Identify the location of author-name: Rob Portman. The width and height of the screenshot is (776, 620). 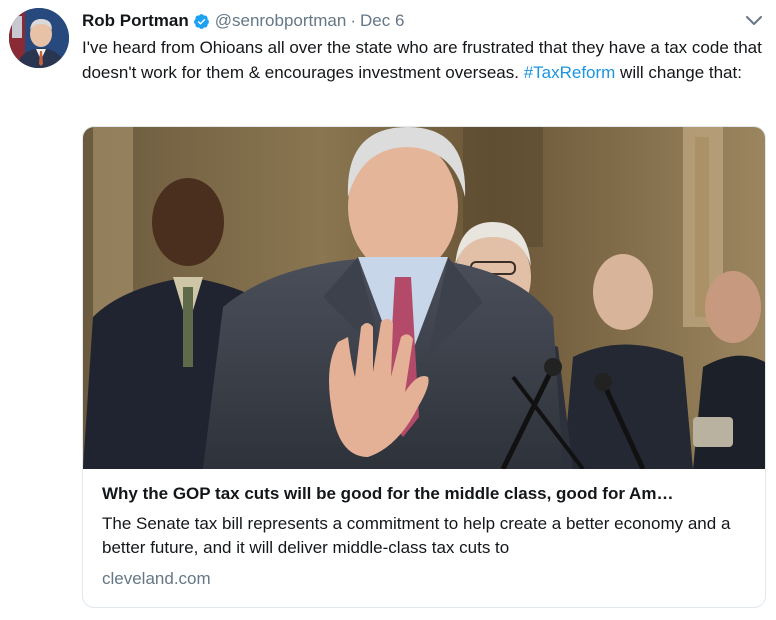
(135, 21).